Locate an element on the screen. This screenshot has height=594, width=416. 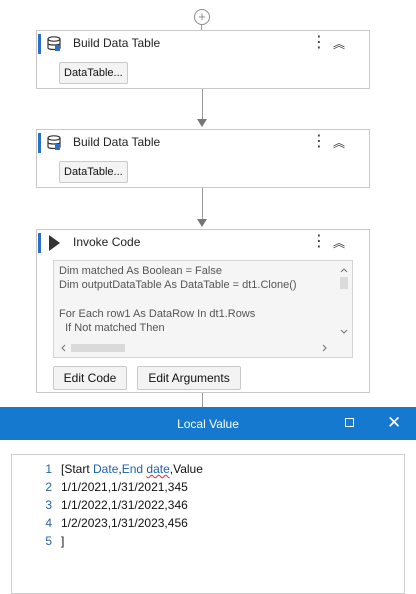
line-text: End is located at coordinates (134, 469).